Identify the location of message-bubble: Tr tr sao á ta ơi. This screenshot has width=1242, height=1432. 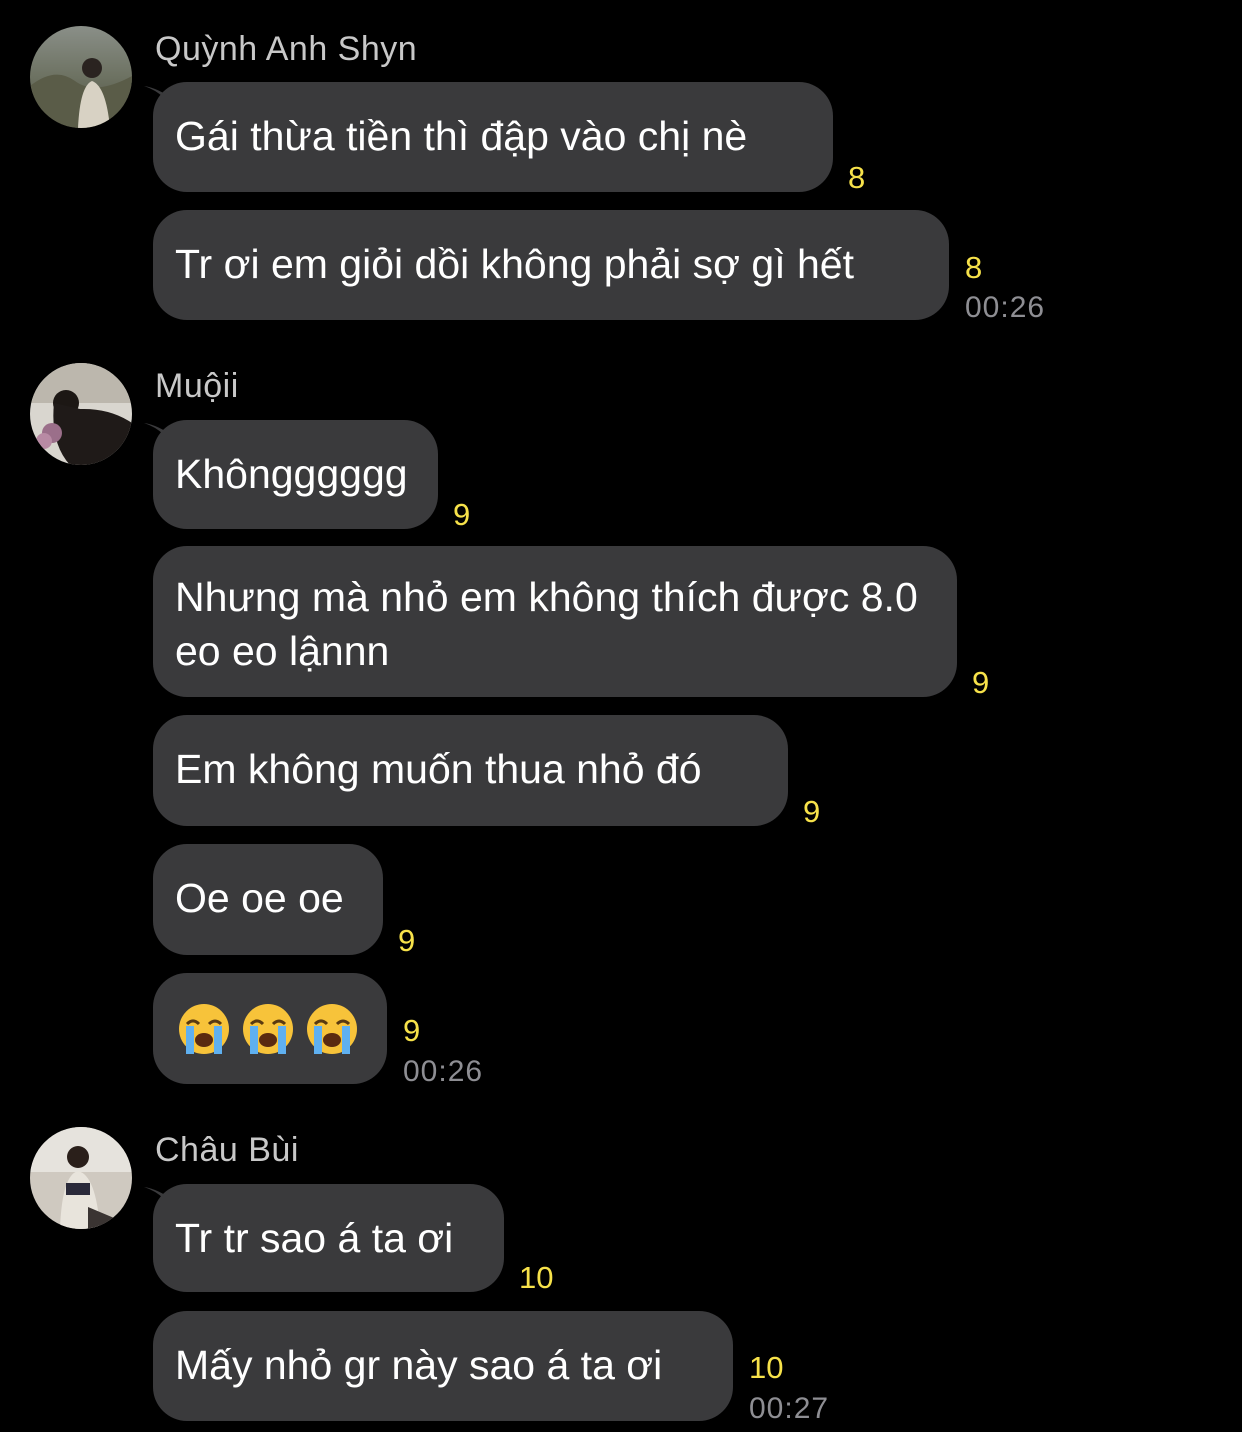
(328, 1238).